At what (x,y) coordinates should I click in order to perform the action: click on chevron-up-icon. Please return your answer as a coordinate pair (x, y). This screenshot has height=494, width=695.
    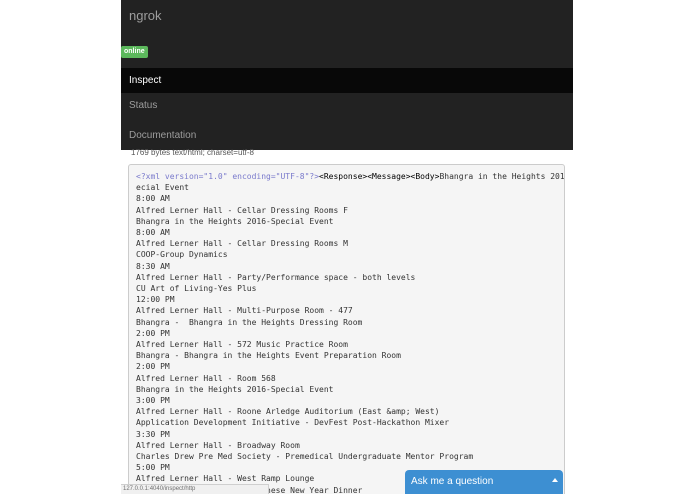
    Looking at the image, I should click on (555, 480).